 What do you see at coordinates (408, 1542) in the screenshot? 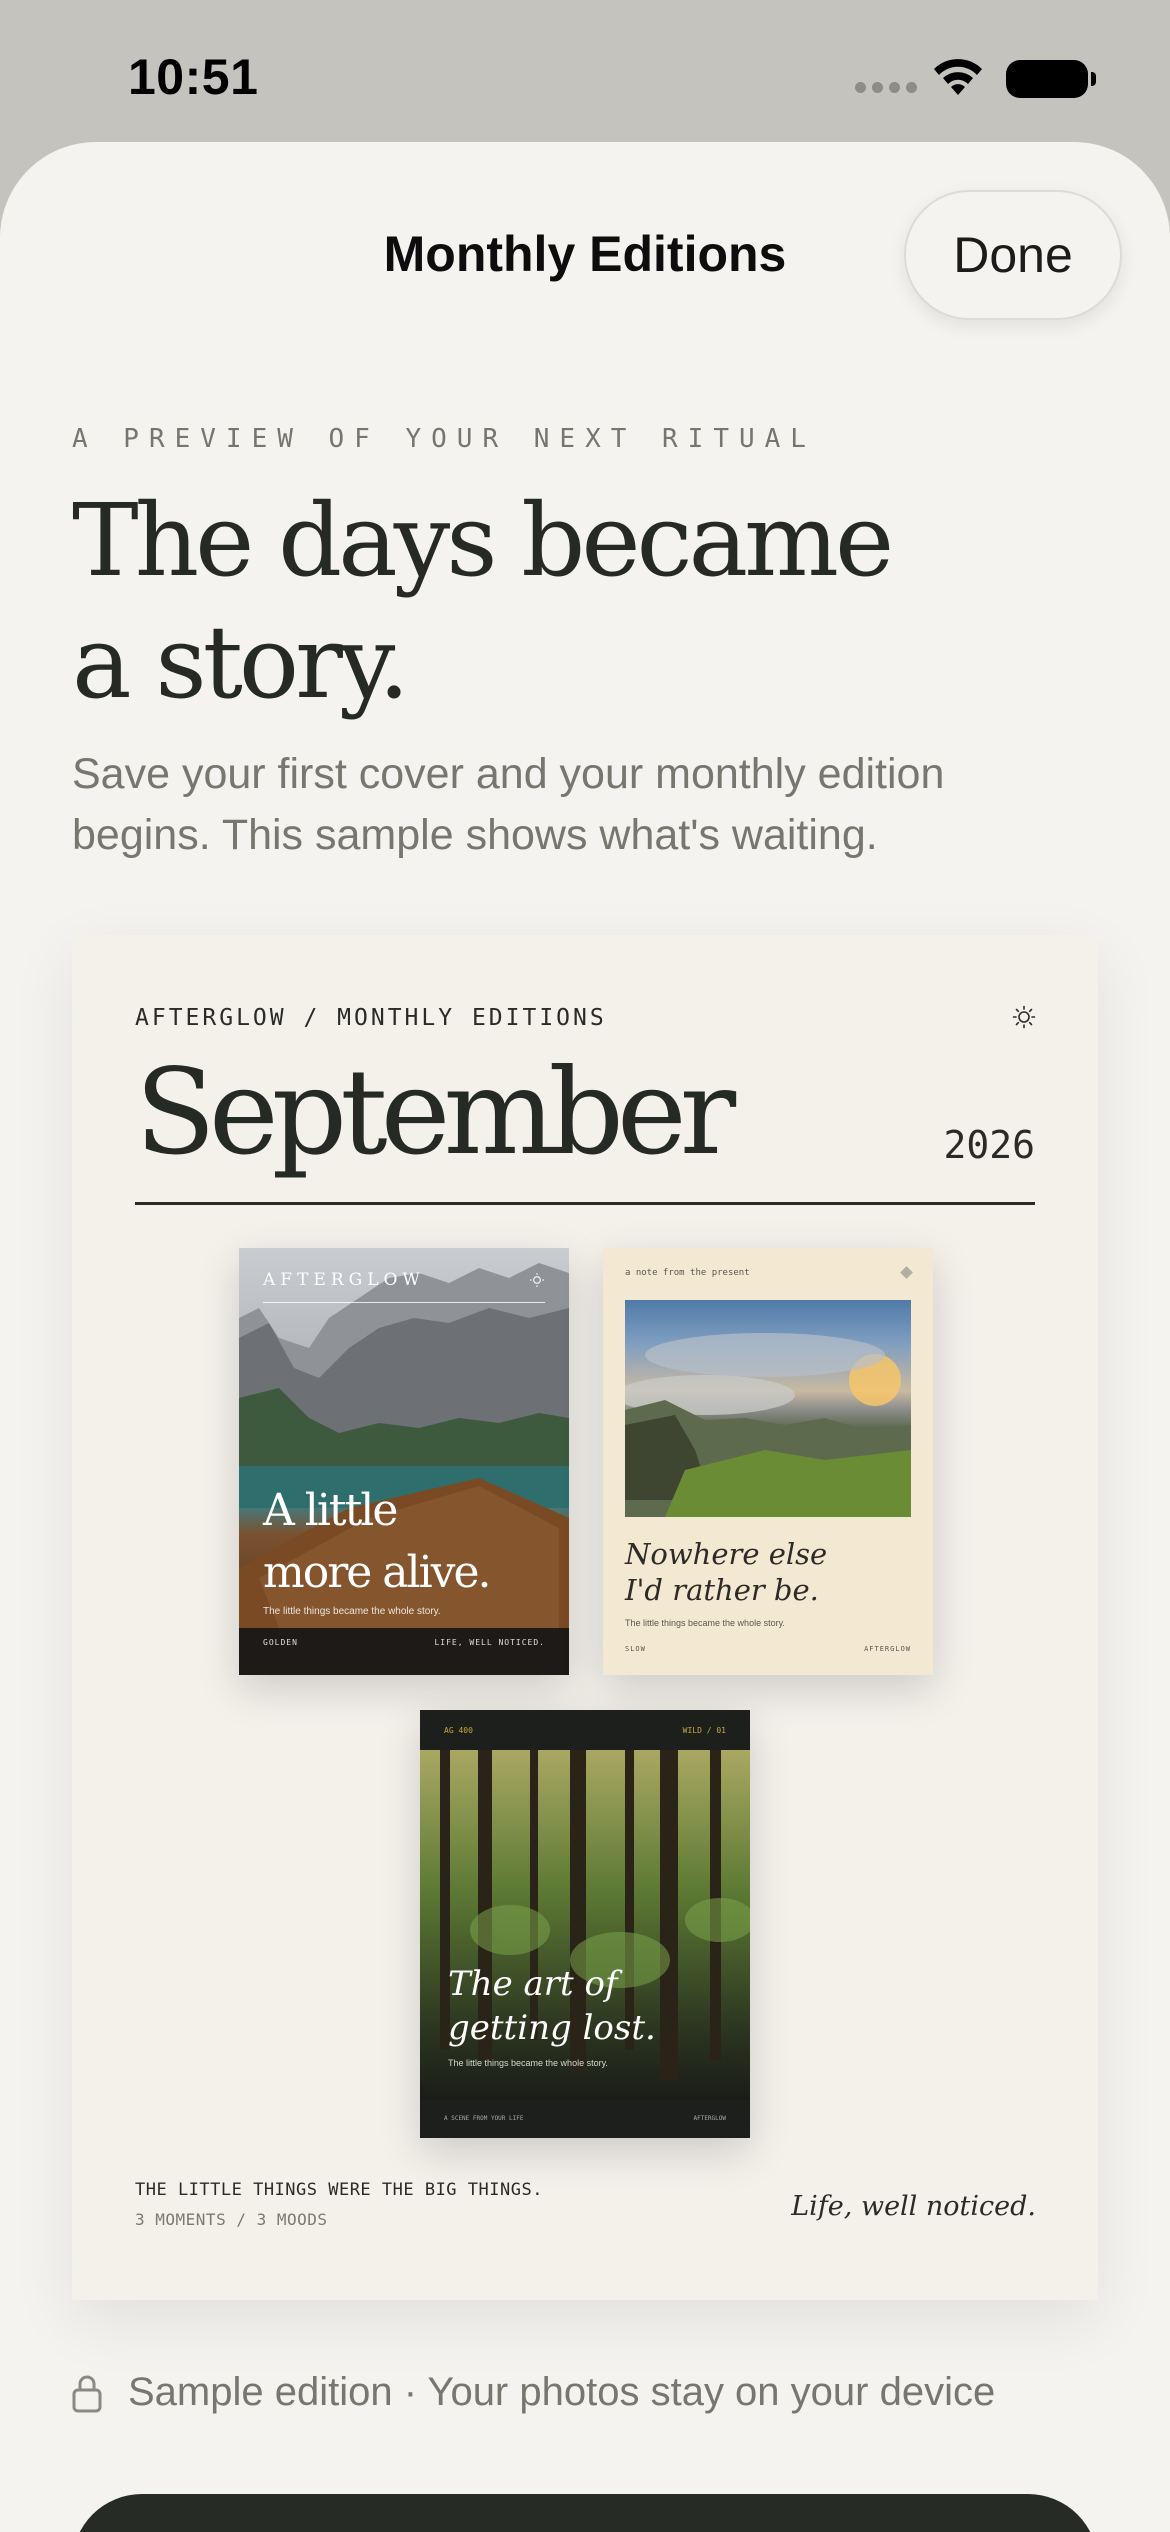
I see `cover-title: A little more alive.` at bounding box center [408, 1542].